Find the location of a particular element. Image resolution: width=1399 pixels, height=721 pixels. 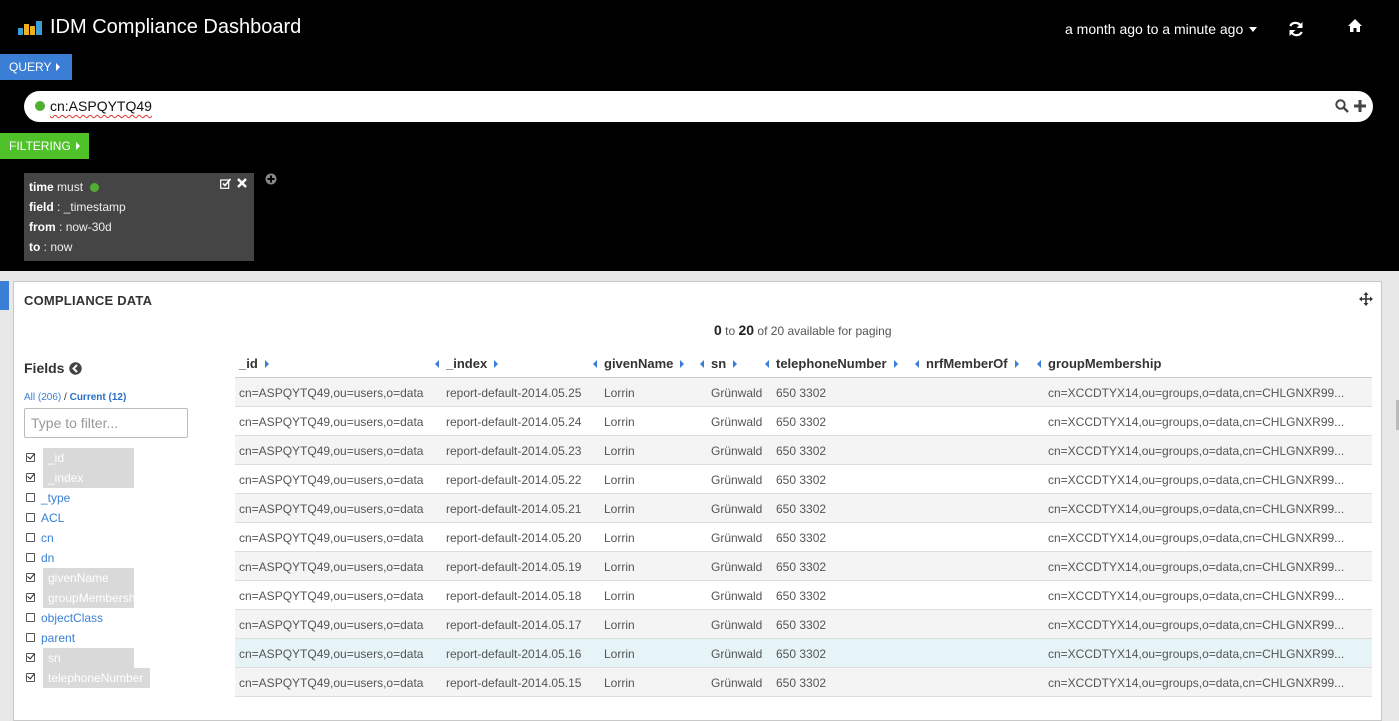

query-section-toggle: QUERY is located at coordinates (36, 67).